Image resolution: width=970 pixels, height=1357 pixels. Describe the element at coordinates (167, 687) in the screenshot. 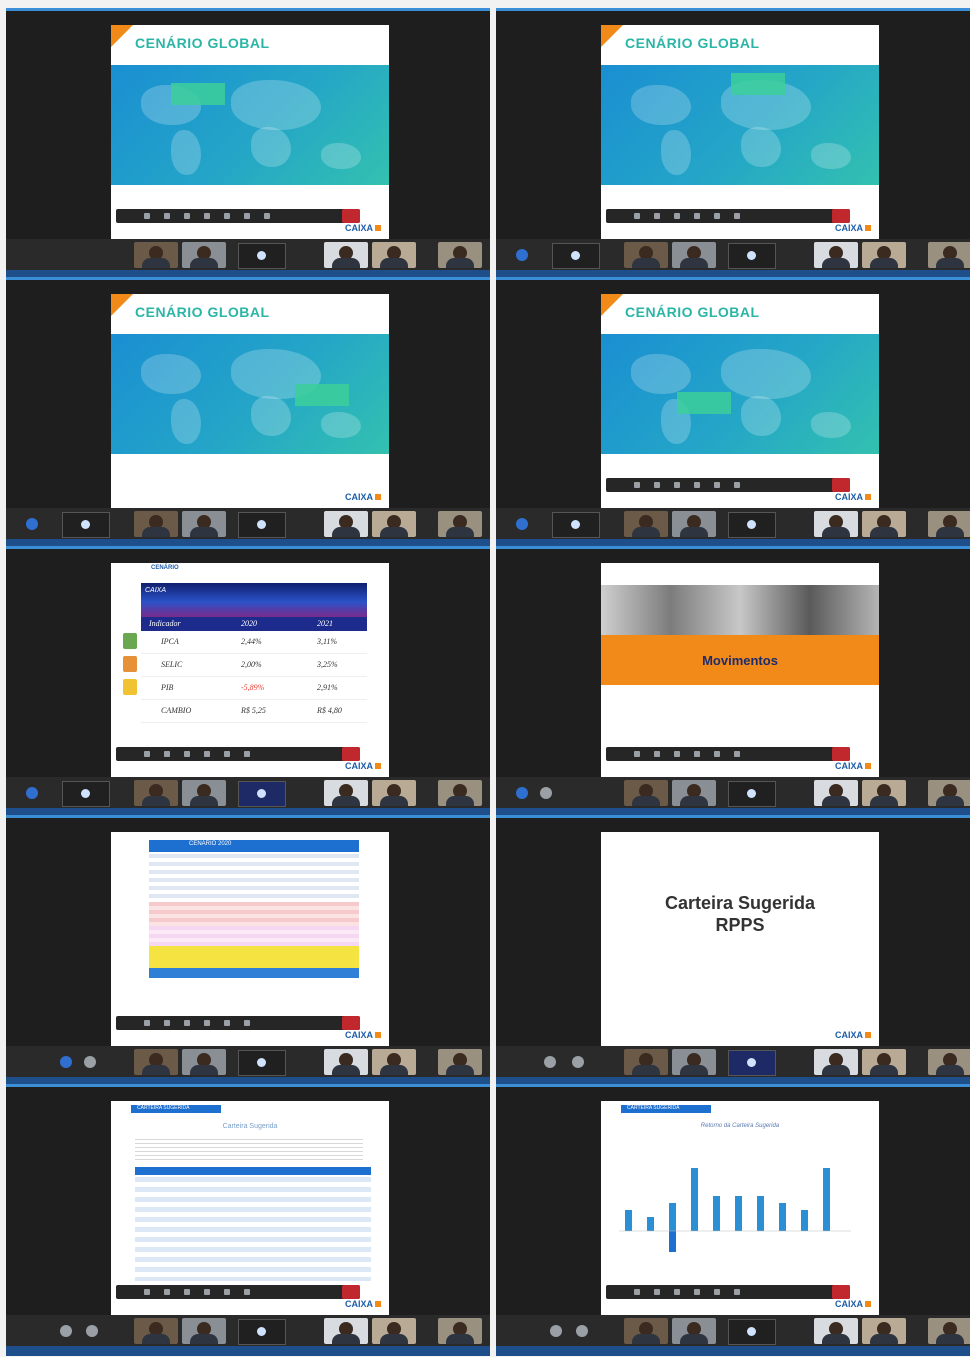

I see `cell: PIB` at that location.